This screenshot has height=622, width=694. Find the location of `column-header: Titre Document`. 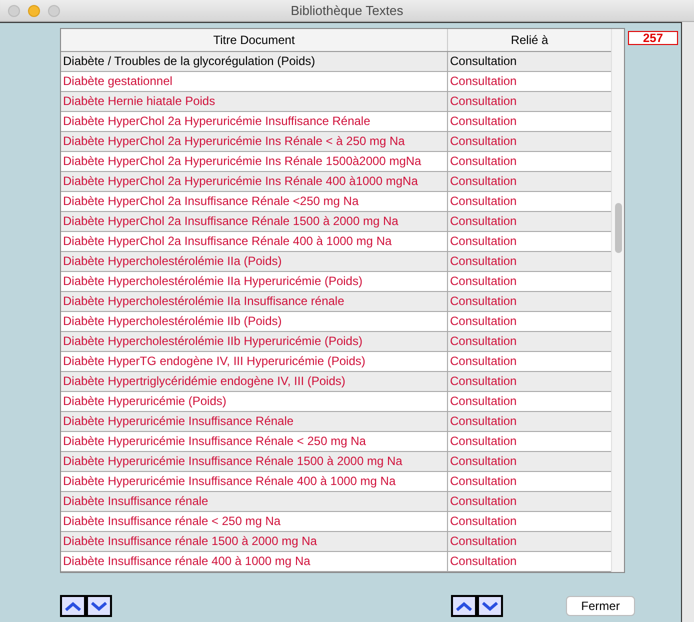

column-header: Titre Document is located at coordinates (254, 40).